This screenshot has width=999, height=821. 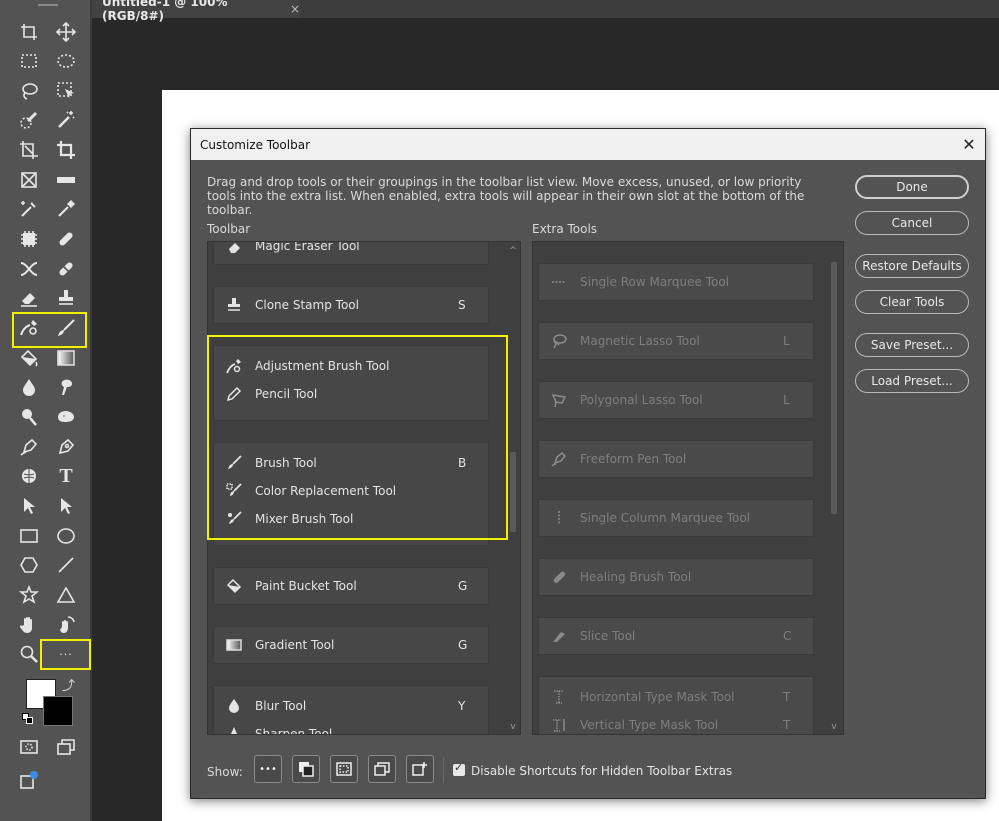 I want to click on object-select-icon, so click(x=66, y=91).